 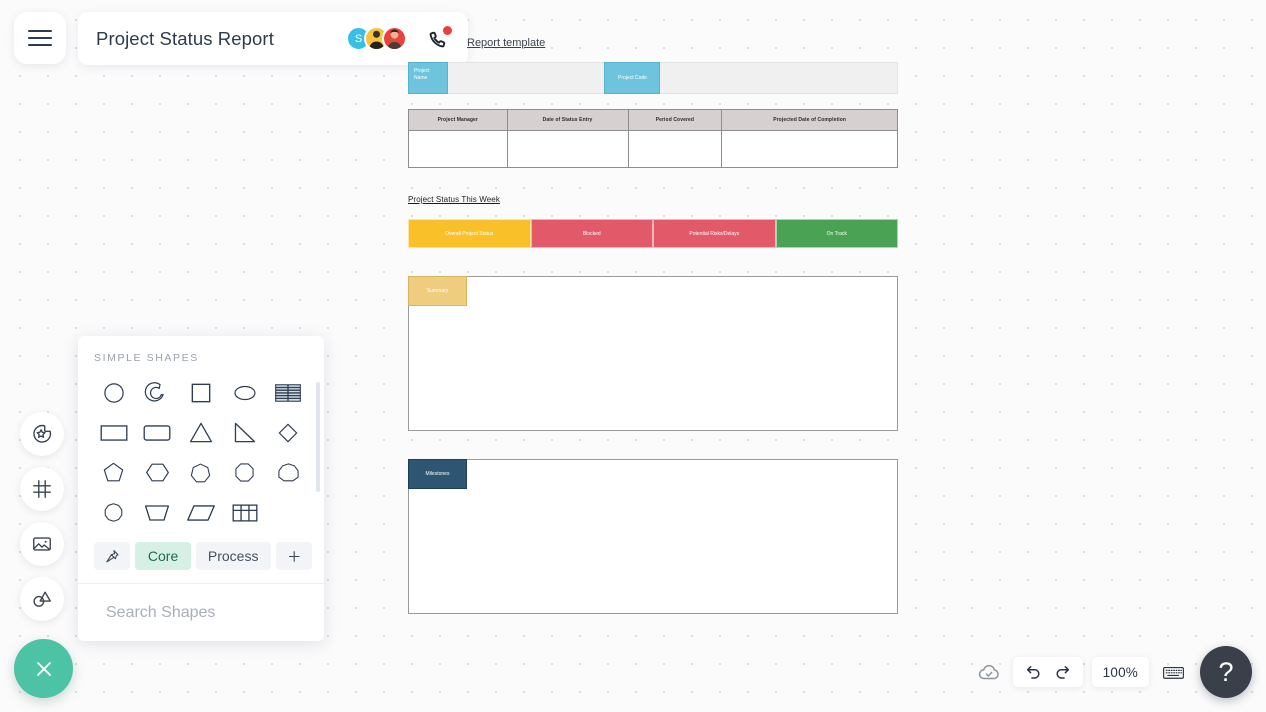 What do you see at coordinates (163, 556) in the screenshot?
I see `tab-core: Core` at bounding box center [163, 556].